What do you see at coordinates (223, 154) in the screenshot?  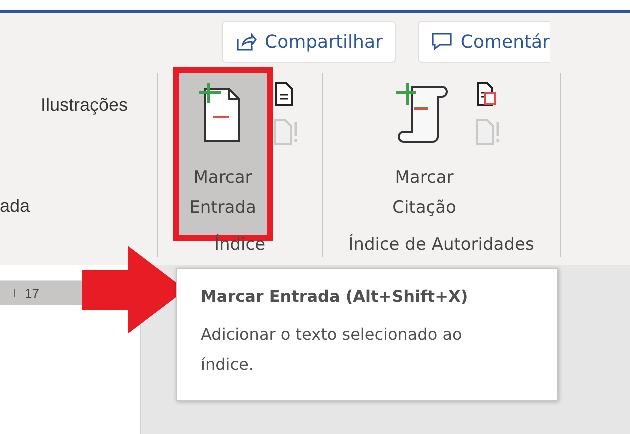 I see `ribbon-button: Marcar Entrada` at bounding box center [223, 154].